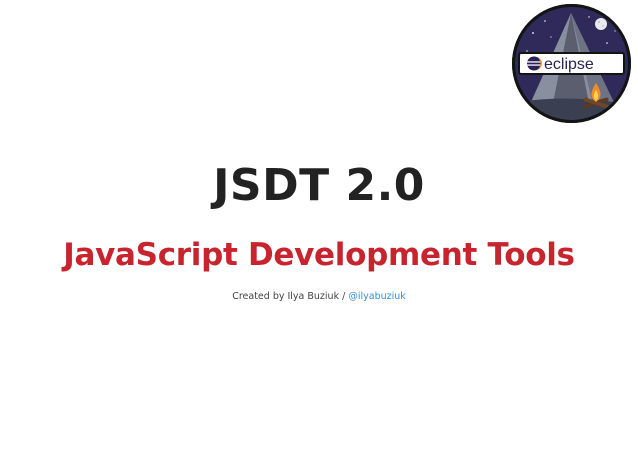 This screenshot has height=465, width=638. I want to click on author-credit: Created by Ilya Buziuk / @ilyabuziuk, so click(319, 297).